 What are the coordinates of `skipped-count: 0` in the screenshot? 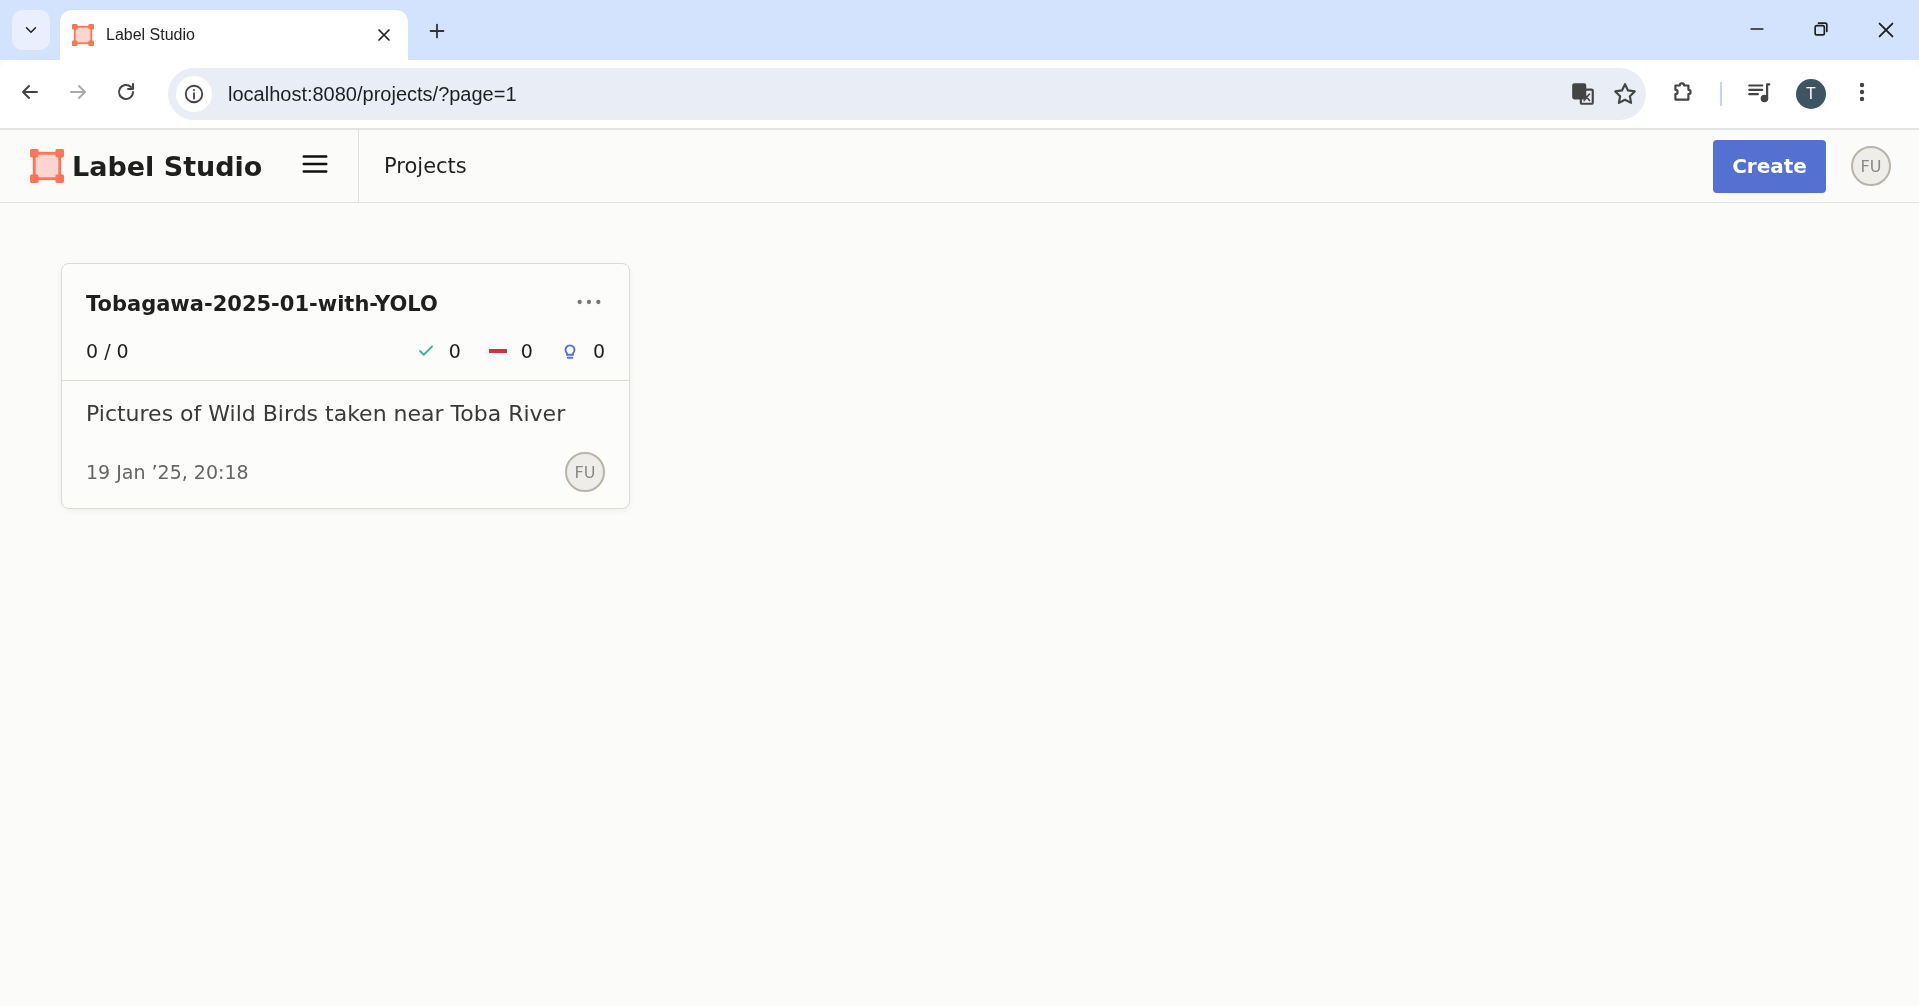 It's located at (526, 351).